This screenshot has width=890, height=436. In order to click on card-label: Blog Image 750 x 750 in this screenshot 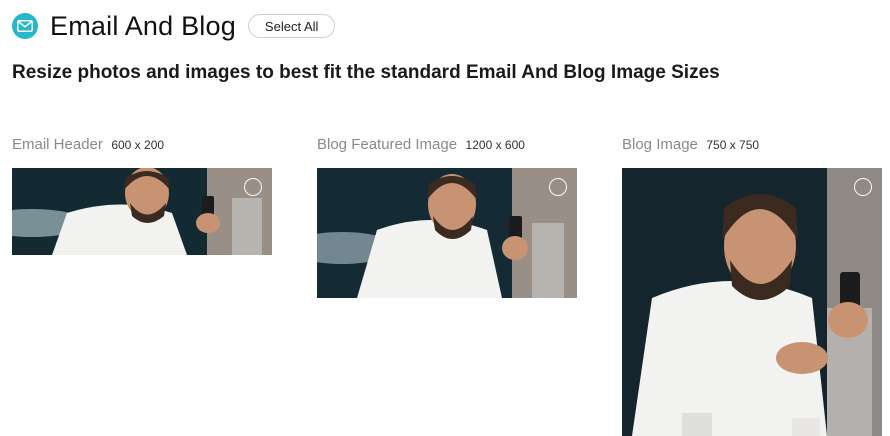, I will do `click(690, 145)`.